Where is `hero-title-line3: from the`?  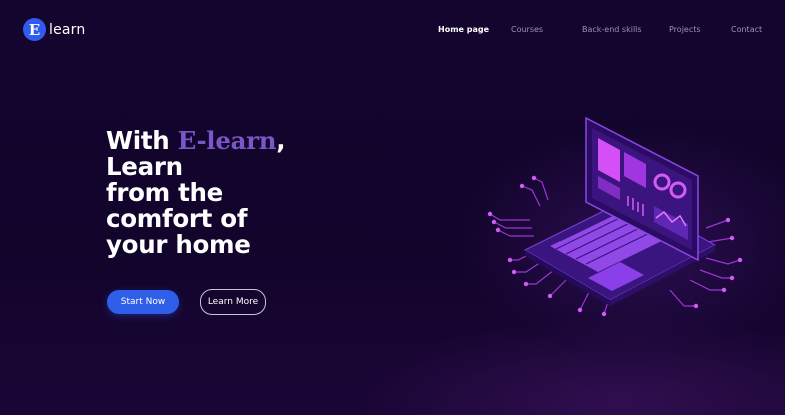 hero-title-line3: from the is located at coordinates (165, 192).